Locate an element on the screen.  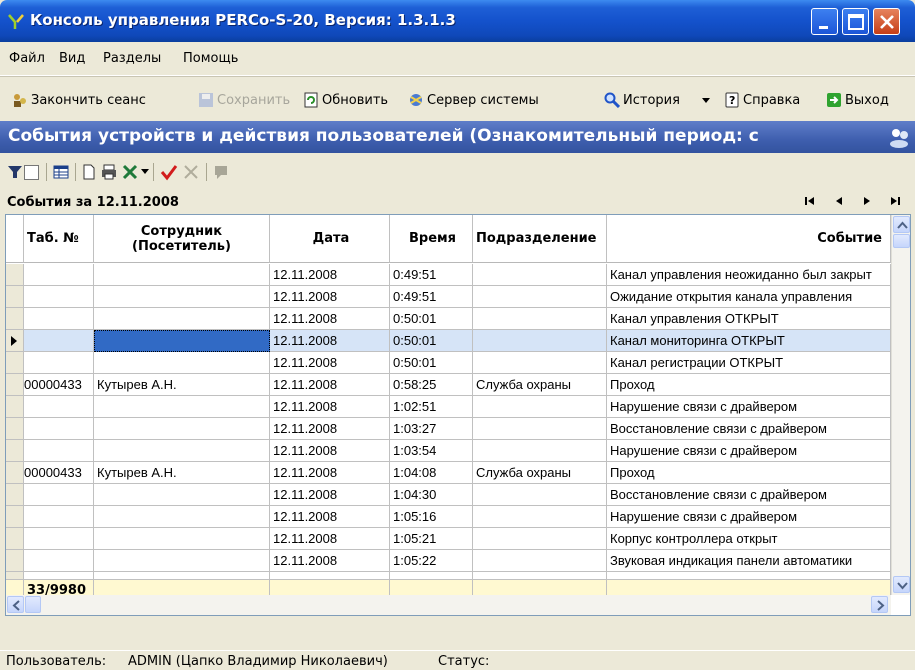
history-dropdown-arrow is located at coordinates (706, 100).